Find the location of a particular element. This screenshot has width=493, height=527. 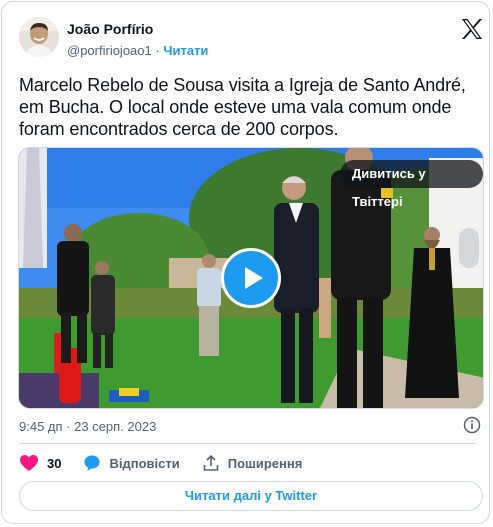

like-button: 30 is located at coordinates (40, 463).